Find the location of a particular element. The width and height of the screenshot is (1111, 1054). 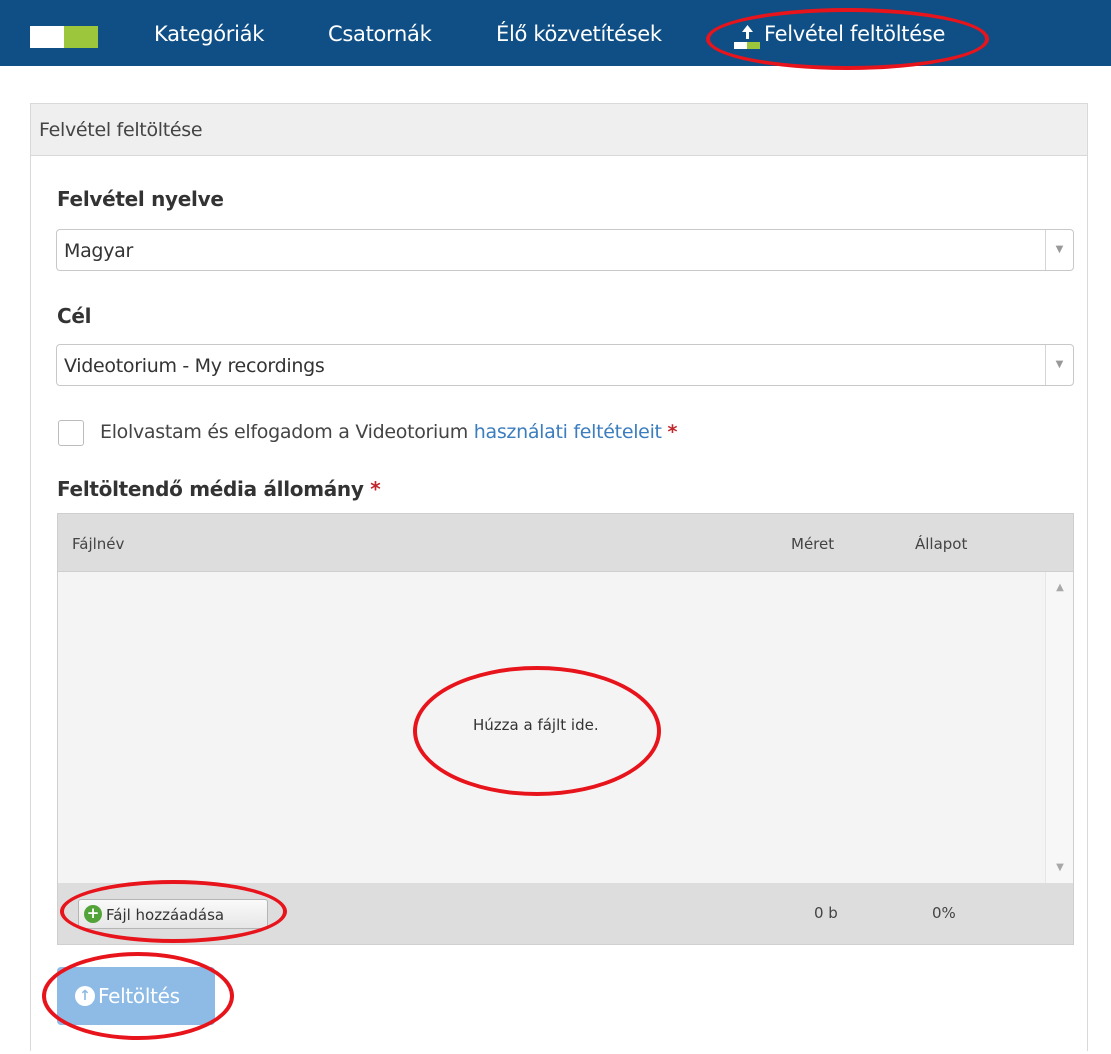

nav-item-live: Élő közvetítések is located at coordinates (579, 34).